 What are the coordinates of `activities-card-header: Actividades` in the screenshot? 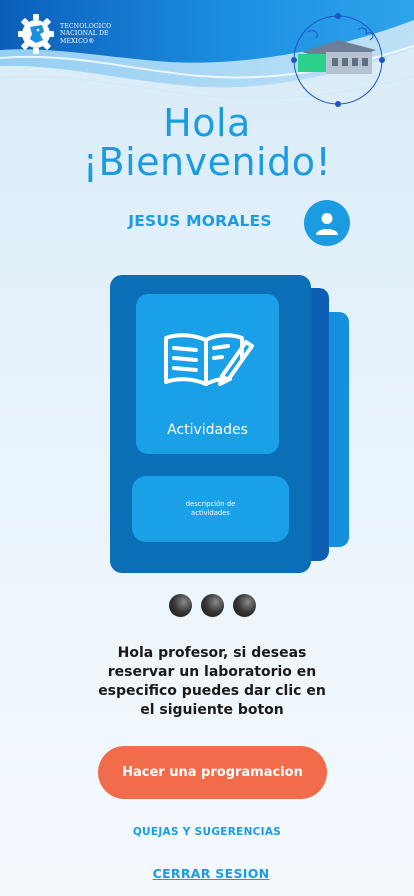 It's located at (207, 374).